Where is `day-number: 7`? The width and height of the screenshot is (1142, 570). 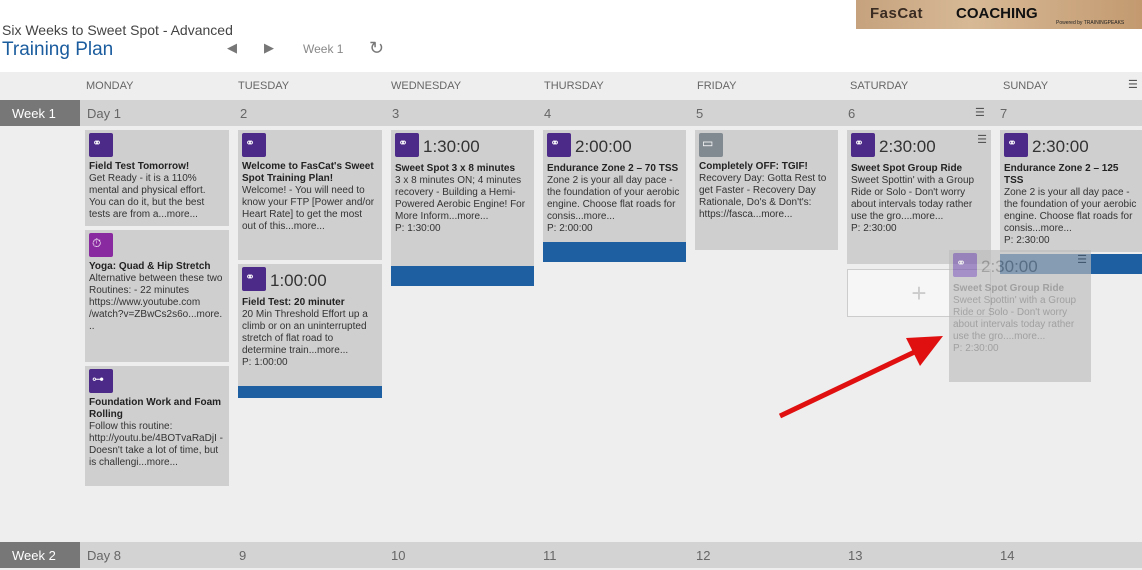
day-number: 7 is located at coordinates (1004, 113).